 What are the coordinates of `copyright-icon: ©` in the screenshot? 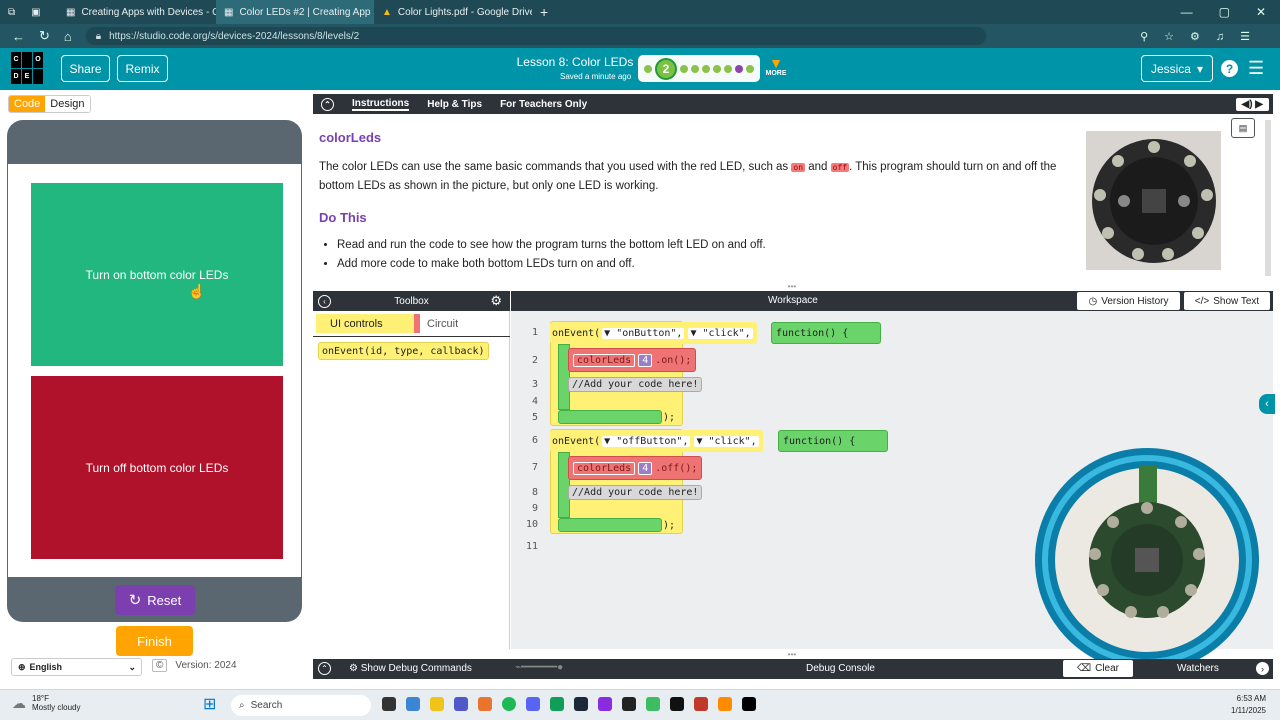 It's located at (160, 665).